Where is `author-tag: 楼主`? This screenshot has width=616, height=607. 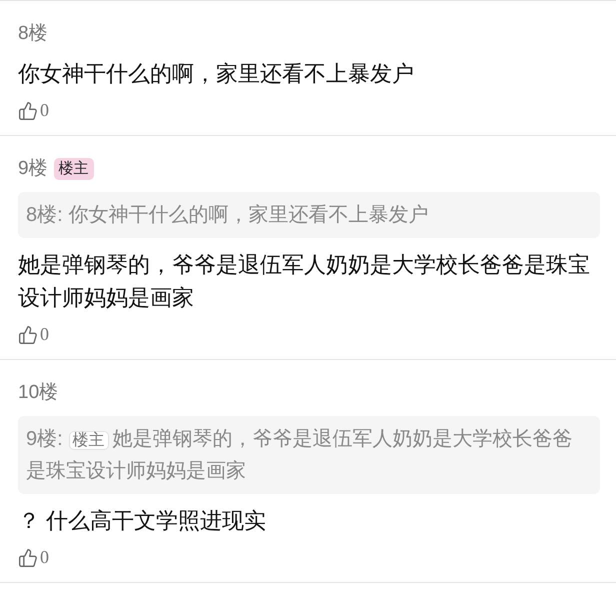
author-tag: 楼主 is located at coordinates (74, 169).